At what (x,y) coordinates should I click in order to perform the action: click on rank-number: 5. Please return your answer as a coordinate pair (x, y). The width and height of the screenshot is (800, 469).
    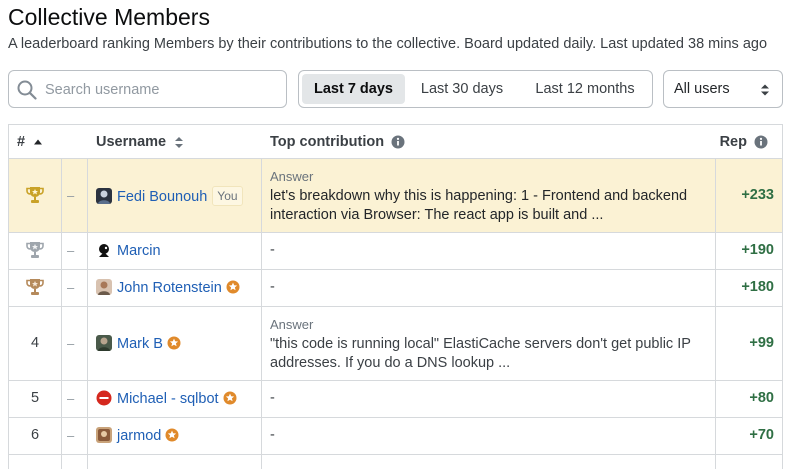
    Looking at the image, I should click on (35, 398).